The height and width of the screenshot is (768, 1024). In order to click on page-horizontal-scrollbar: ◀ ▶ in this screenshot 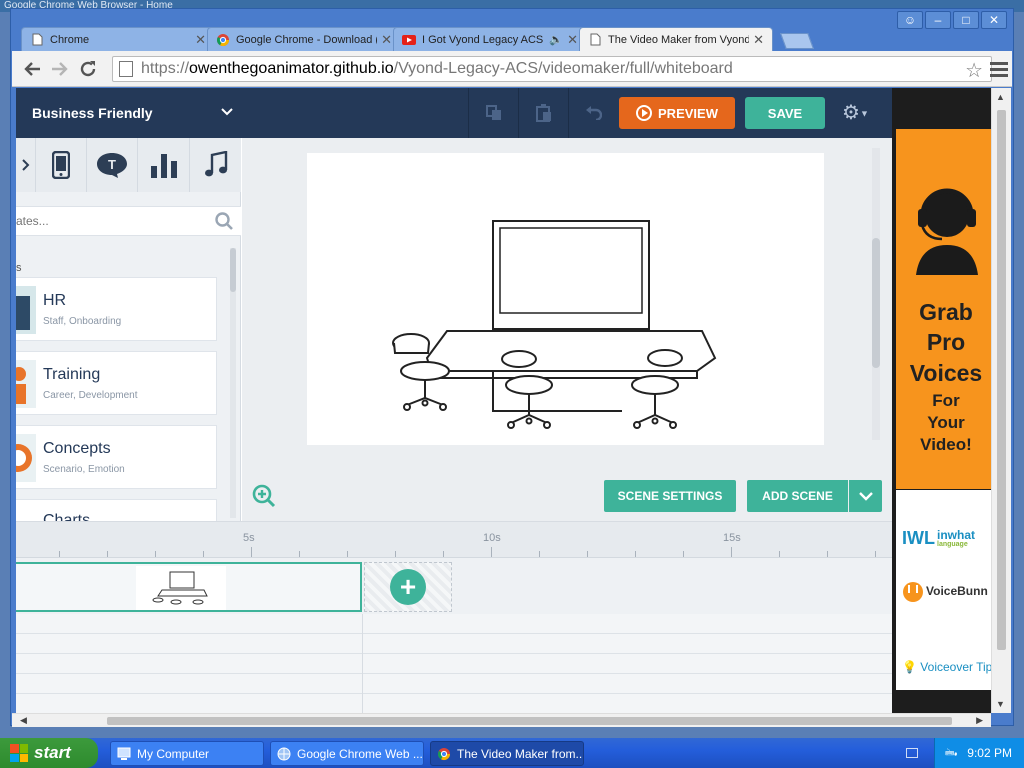, I will do `click(501, 720)`.